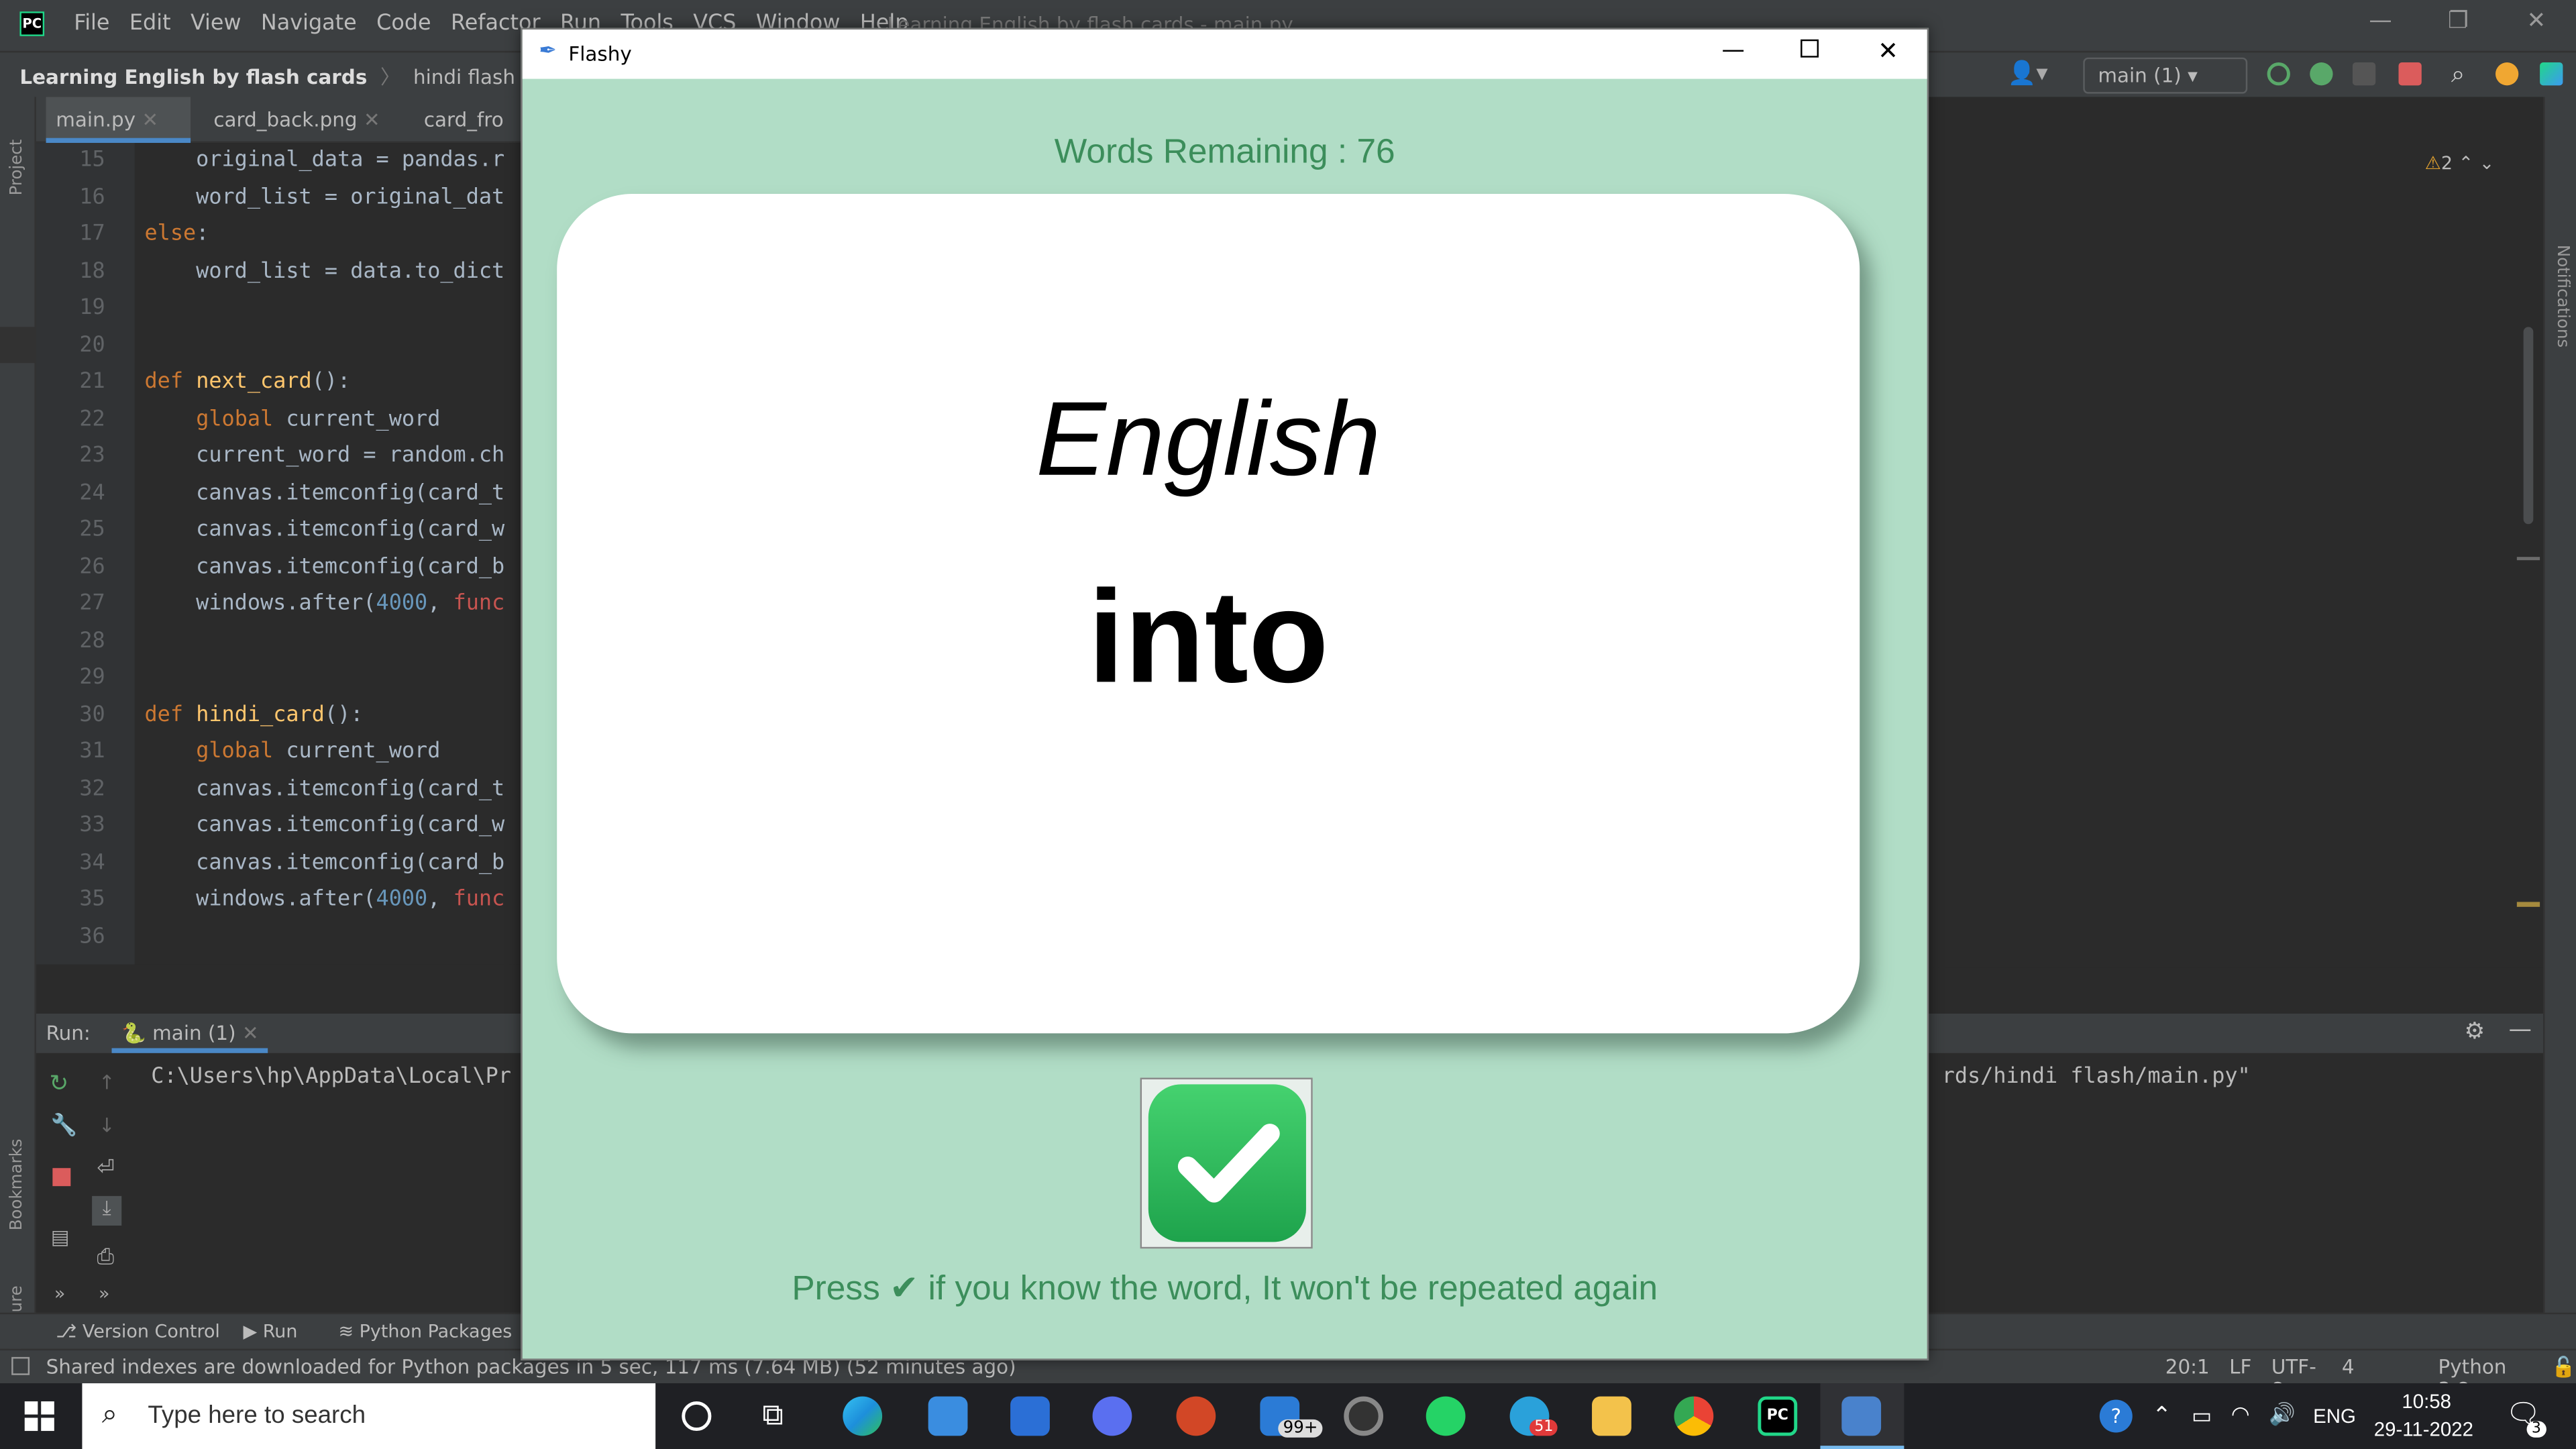 The image size is (2576, 1449). Describe the element at coordinates (39, 1416) in the screenshot. I see `windows-start-icon` at that location.